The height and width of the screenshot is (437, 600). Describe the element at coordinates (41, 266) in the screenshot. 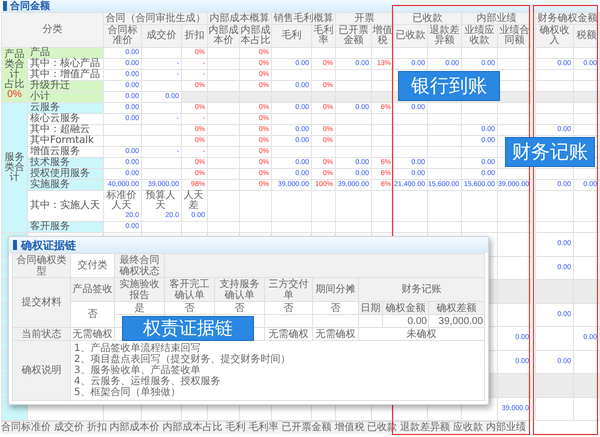

I see `field-label: 合同确权类型` at that location.